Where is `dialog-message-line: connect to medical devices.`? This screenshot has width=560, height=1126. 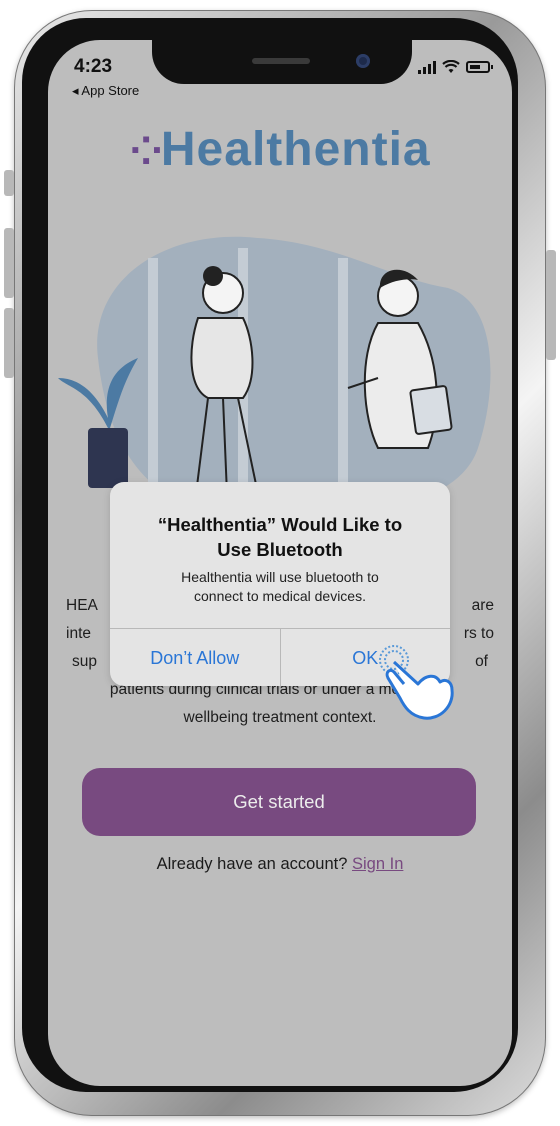
dialog-message-line: connect to medical devices. is located at coordinates (280, 596).